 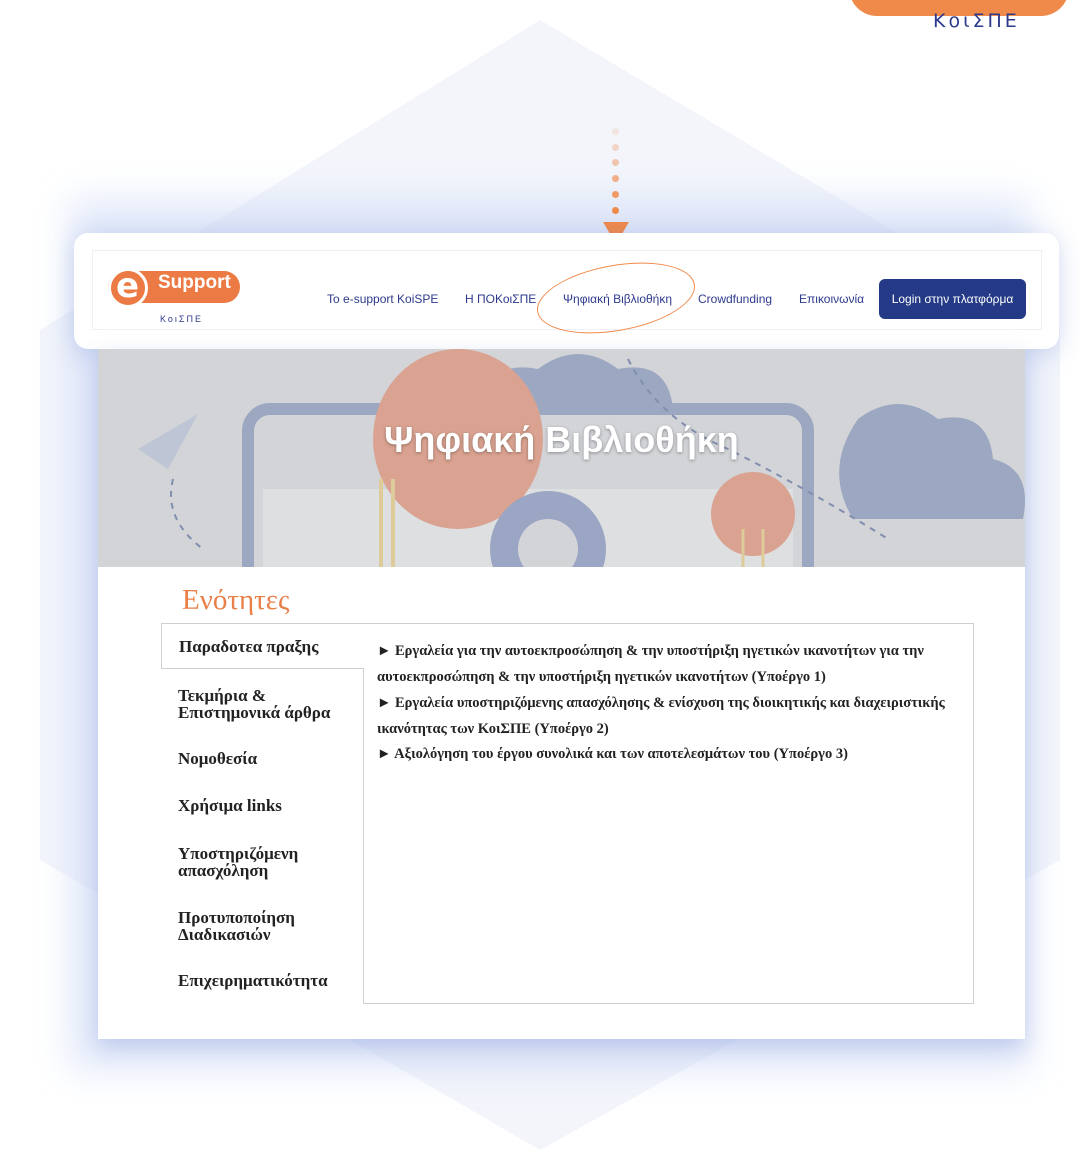 I want to click on nav-link-contact: Επικοινωνία, so click(x=831, y=299).